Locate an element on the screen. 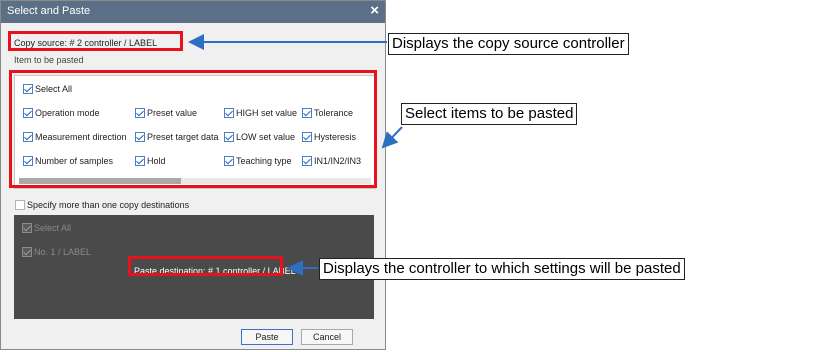 The image size is (839, 352). copy-source-callout: Displays the copy source controller is located at coordinates (508, 44).